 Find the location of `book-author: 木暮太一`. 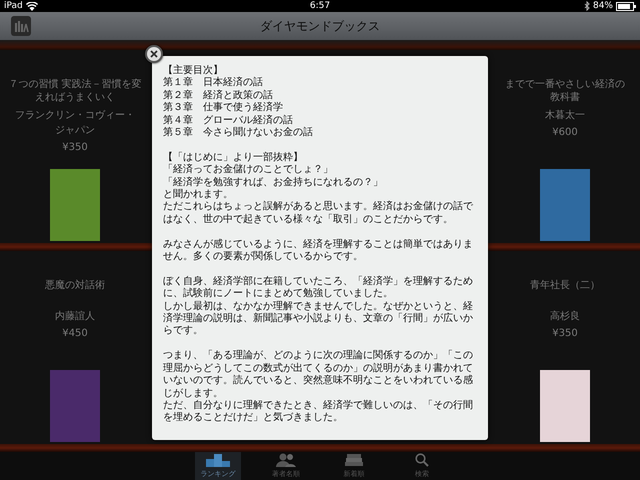

book-author: 木暮太一 is located at coordinates (565, 115).